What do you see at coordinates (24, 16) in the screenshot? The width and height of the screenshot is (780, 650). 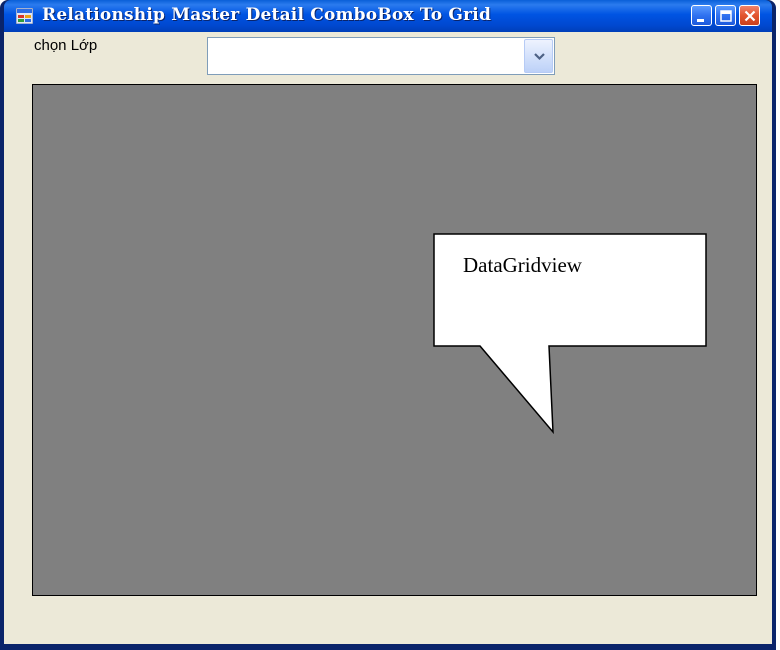 I see `app-icon` at bounding box center [24, 16].